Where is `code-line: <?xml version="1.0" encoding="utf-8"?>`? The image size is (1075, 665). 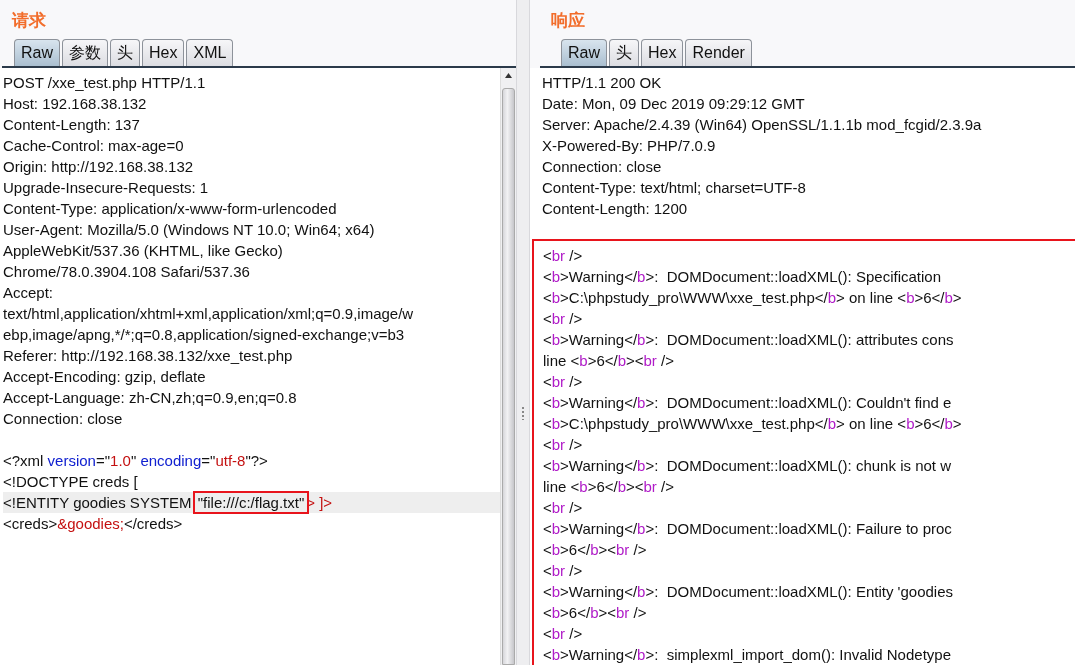
code-line: <?xml version="1.0" encoding="utf-8"?> is located at coordinates (135, 461).